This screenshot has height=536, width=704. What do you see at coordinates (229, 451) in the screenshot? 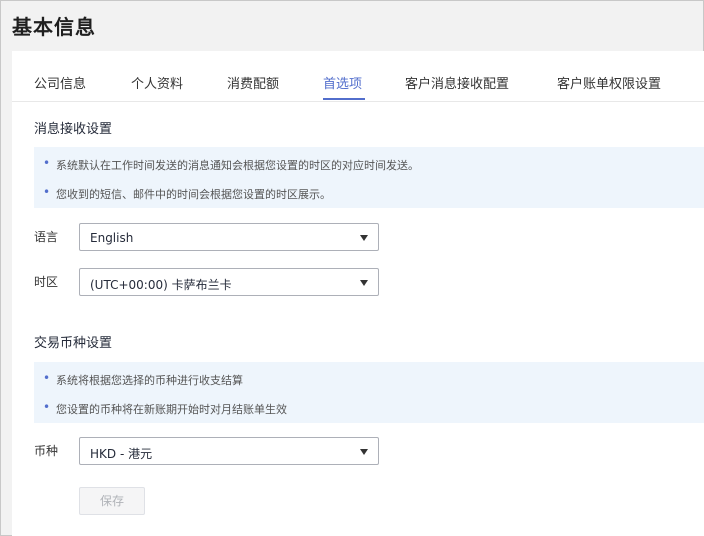
I see `currency-select: HKD - 港元` at bounding box center [229, 451].